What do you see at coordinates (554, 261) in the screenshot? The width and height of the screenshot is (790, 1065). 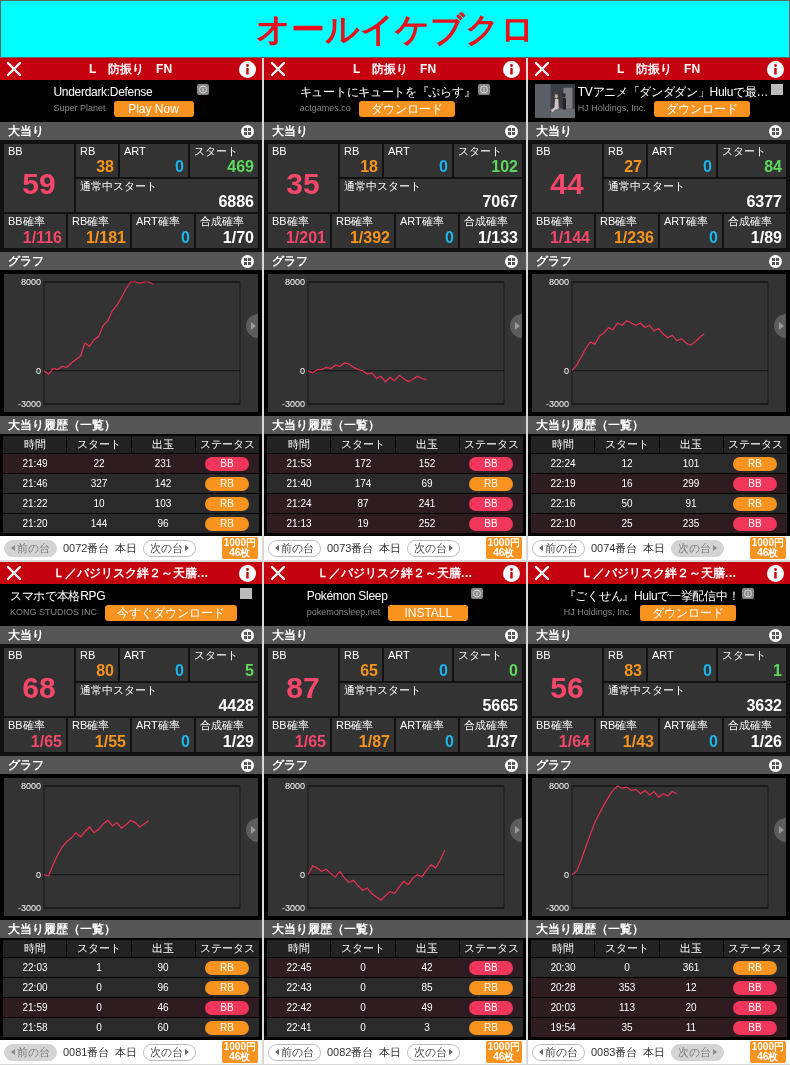 I see `section-title: グラフ` at bounding box center [554, 261].